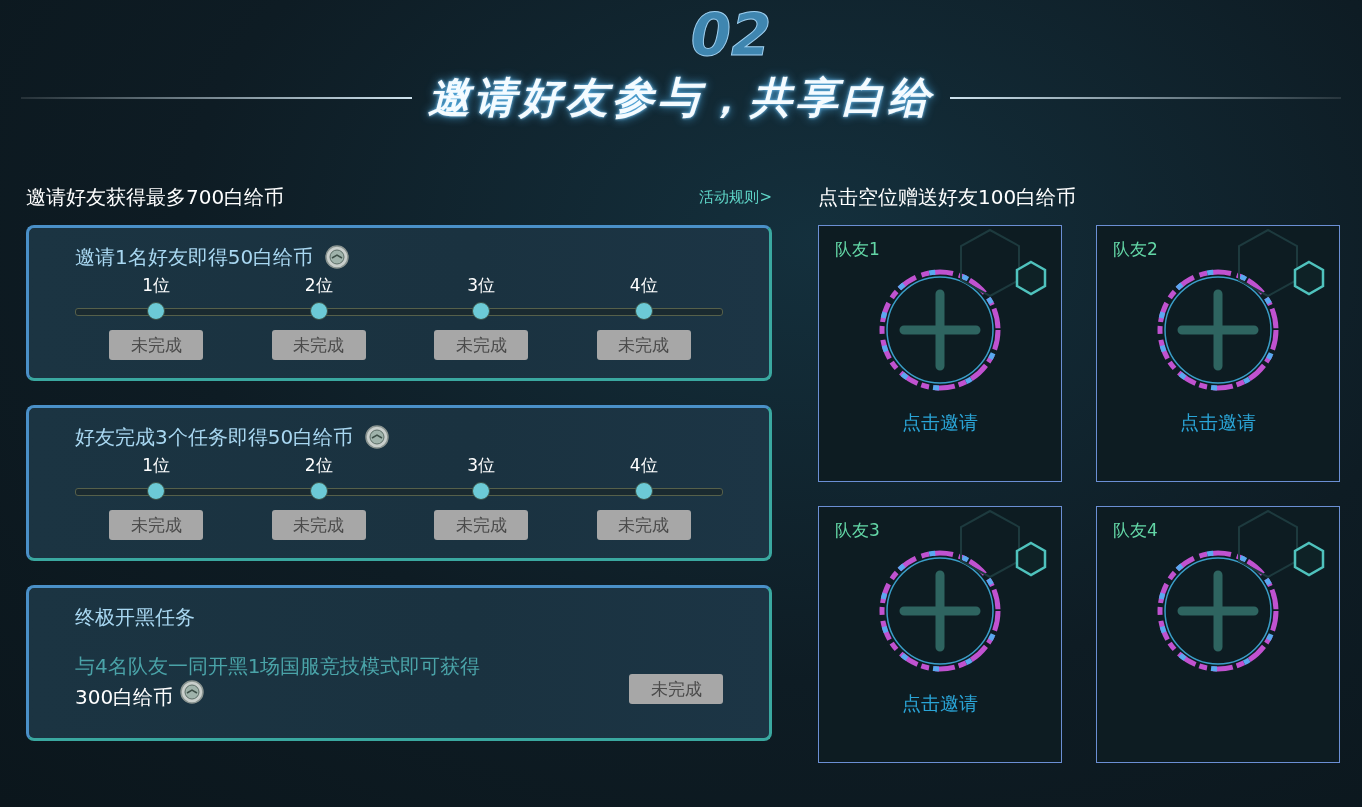 This screenshot has height=807, width=1362. What do you see at coordinates (124, 697) in the screenshot?
I see `reward-text: 300白给币` at bounding box center [124, 697].